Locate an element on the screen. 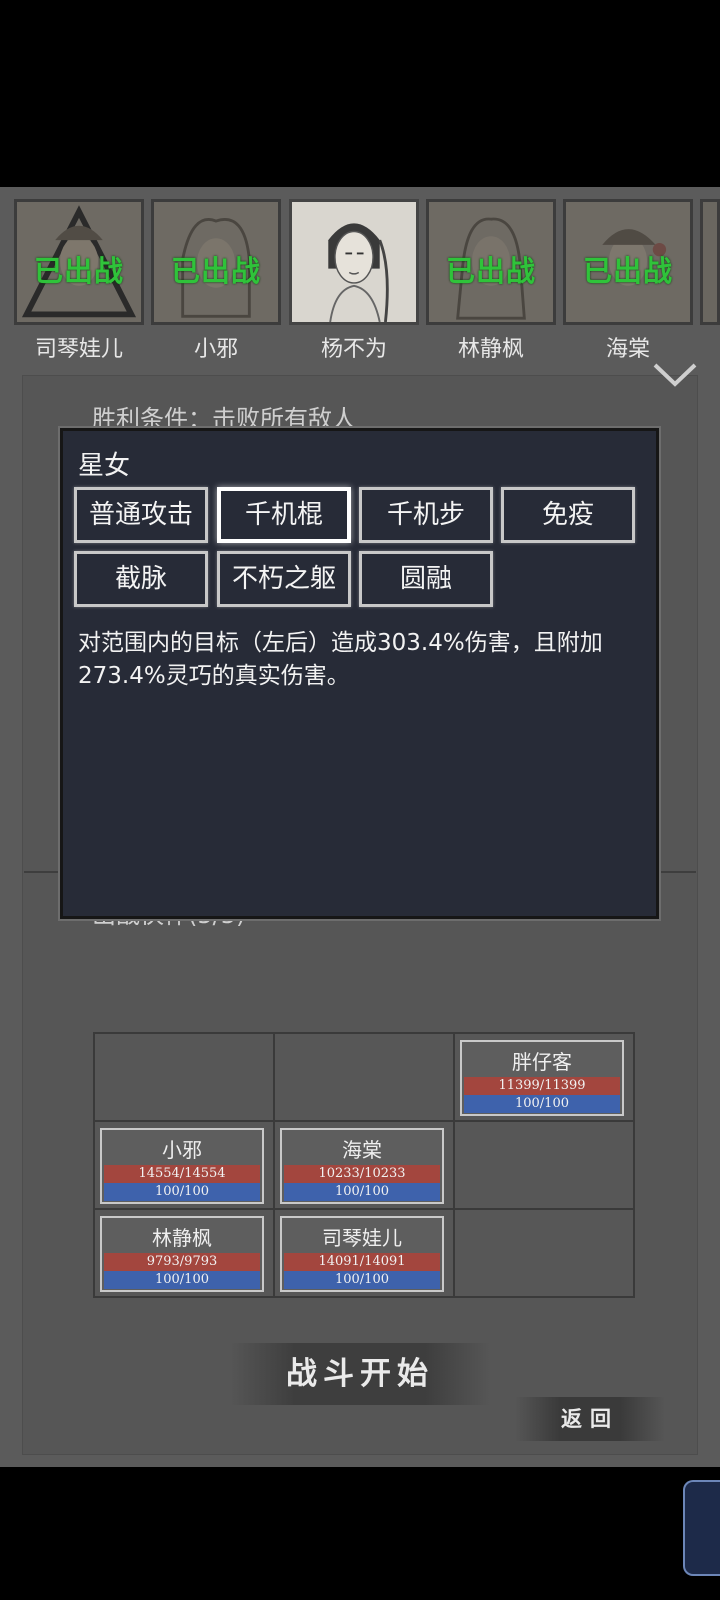  hp-bar: 11399/11399 is located at coordinates (542, 1086).